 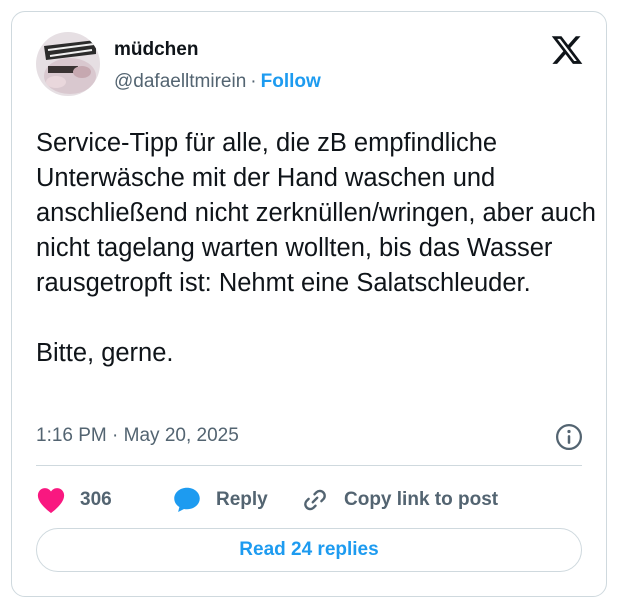 I want to click on author-display-name: müdchen, so click(x=156, y=50).